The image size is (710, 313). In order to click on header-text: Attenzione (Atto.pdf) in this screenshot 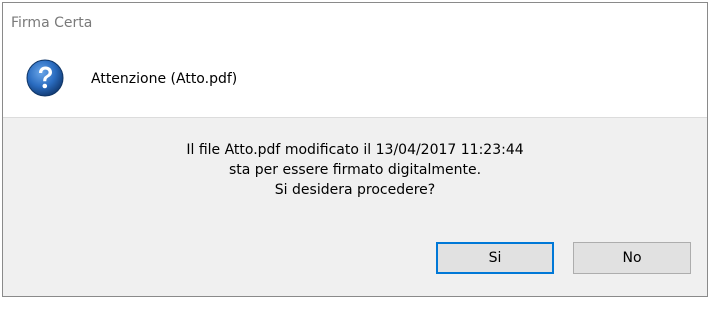, I will do `click(164, 79)`.